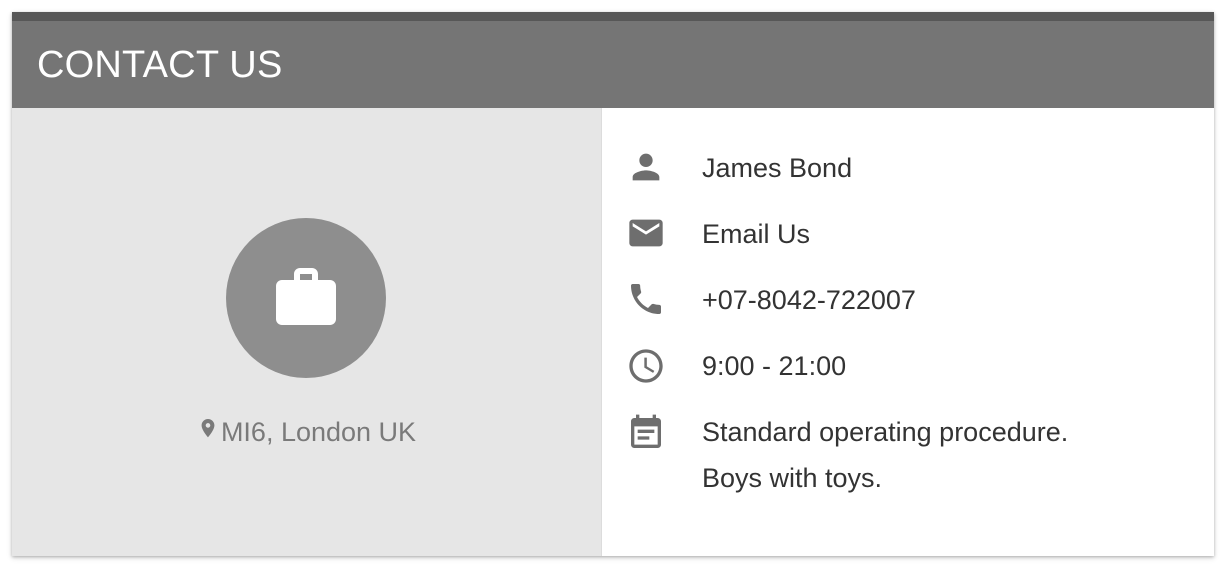 This screenshot has width=1226, height=568. Describe the element at coordinates (792, 478) in the screenshot. I see `notes-line-2: Boys with toys.` at that location.